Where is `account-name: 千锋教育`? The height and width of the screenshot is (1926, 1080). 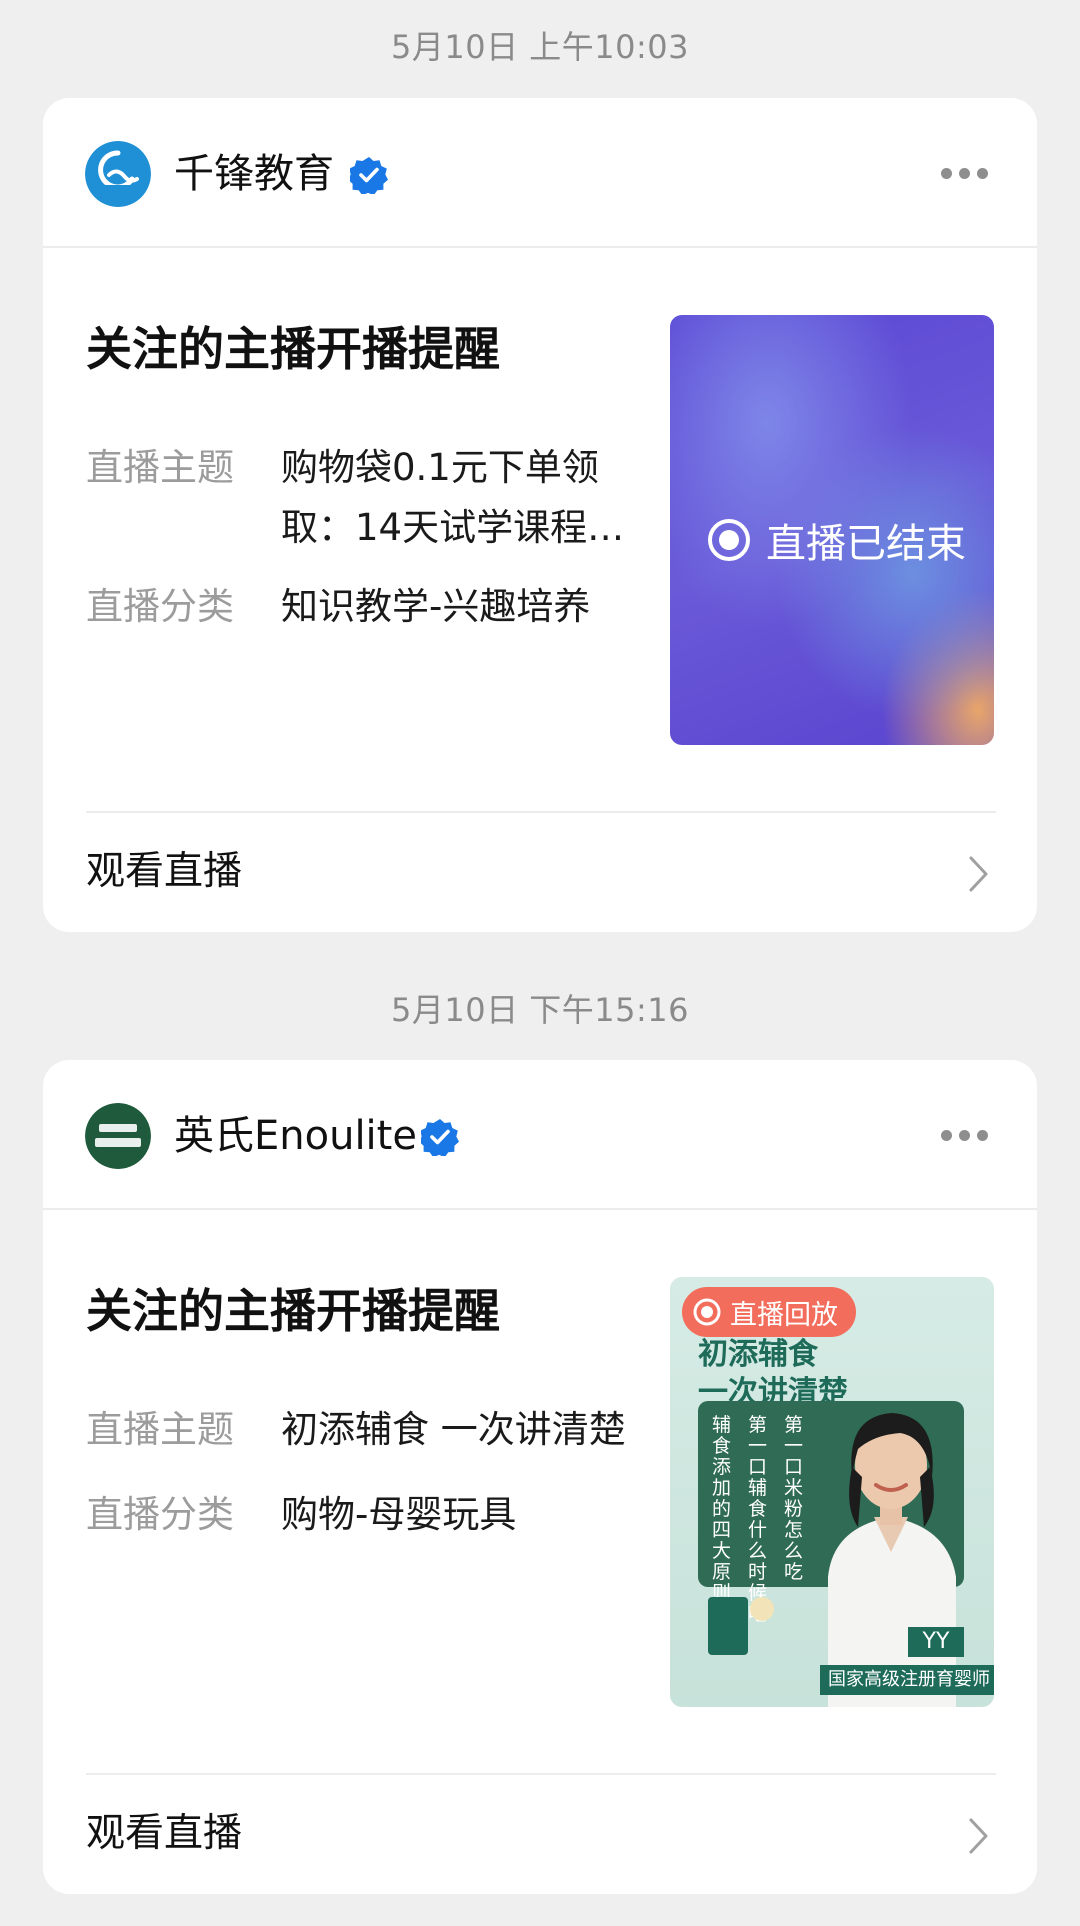 account-name: 千锋教育 is located at coordinates (254, 174).